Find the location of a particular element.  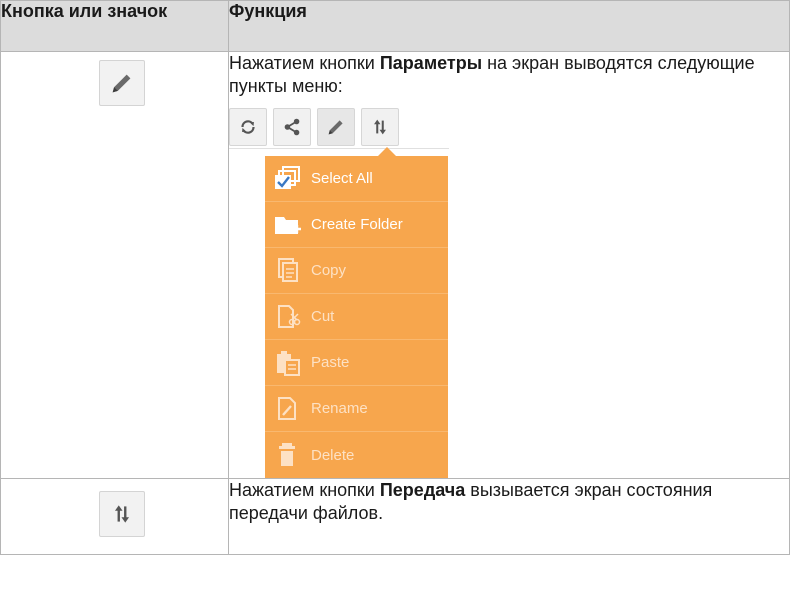

menu-item-copy: Copy is located at coordinates (356, 271).